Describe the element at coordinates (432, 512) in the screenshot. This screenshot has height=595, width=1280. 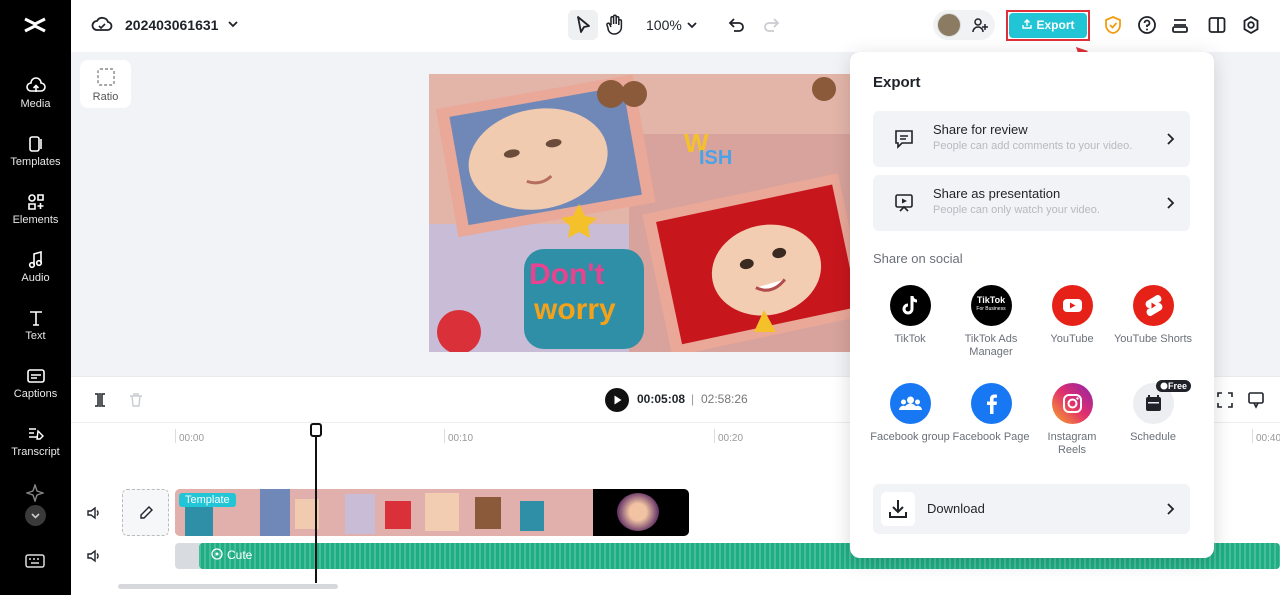
I see `video-clip: Template` at that location.